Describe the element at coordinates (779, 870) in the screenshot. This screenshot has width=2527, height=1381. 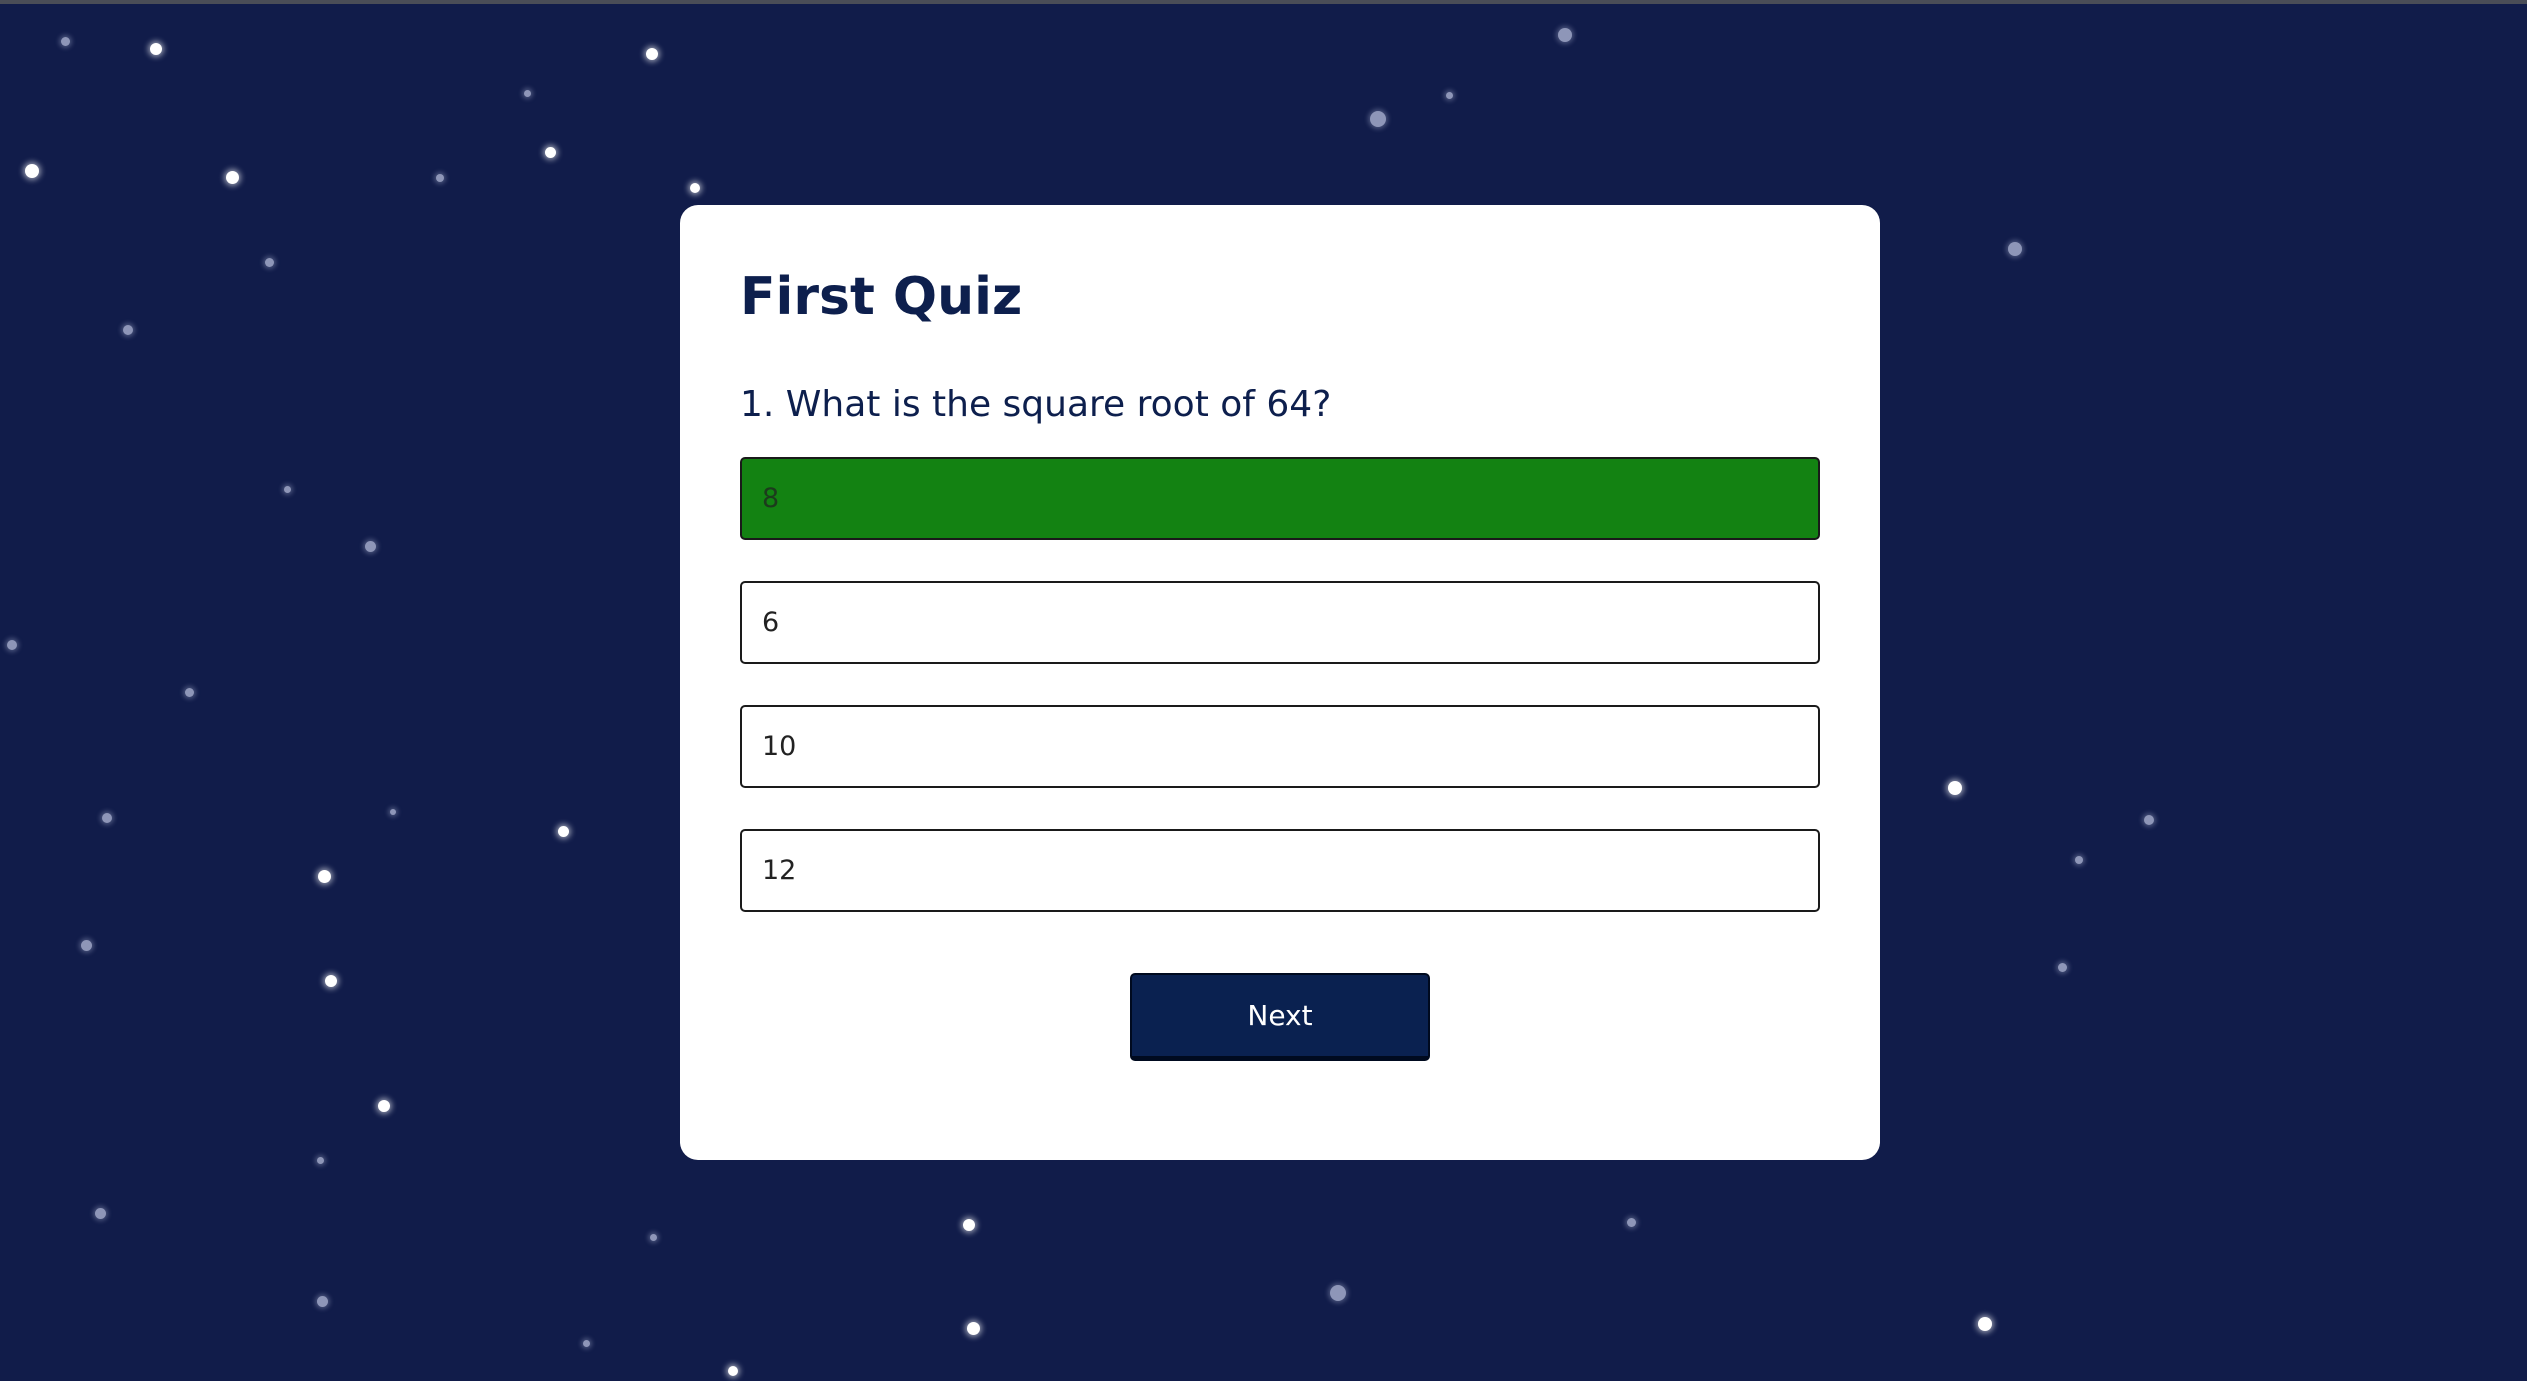
I see `answer-label: 12` at that location.